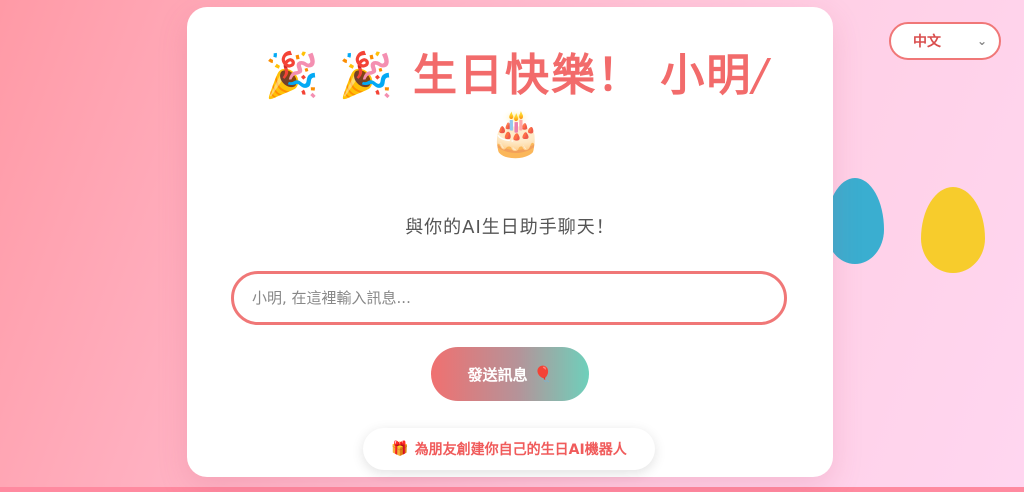  Describe the element at coordinates (517, 105) in the screenshot. I see `page-title: 🎉 🎉 生日快樂！ 小明/ 🎂` at that location.